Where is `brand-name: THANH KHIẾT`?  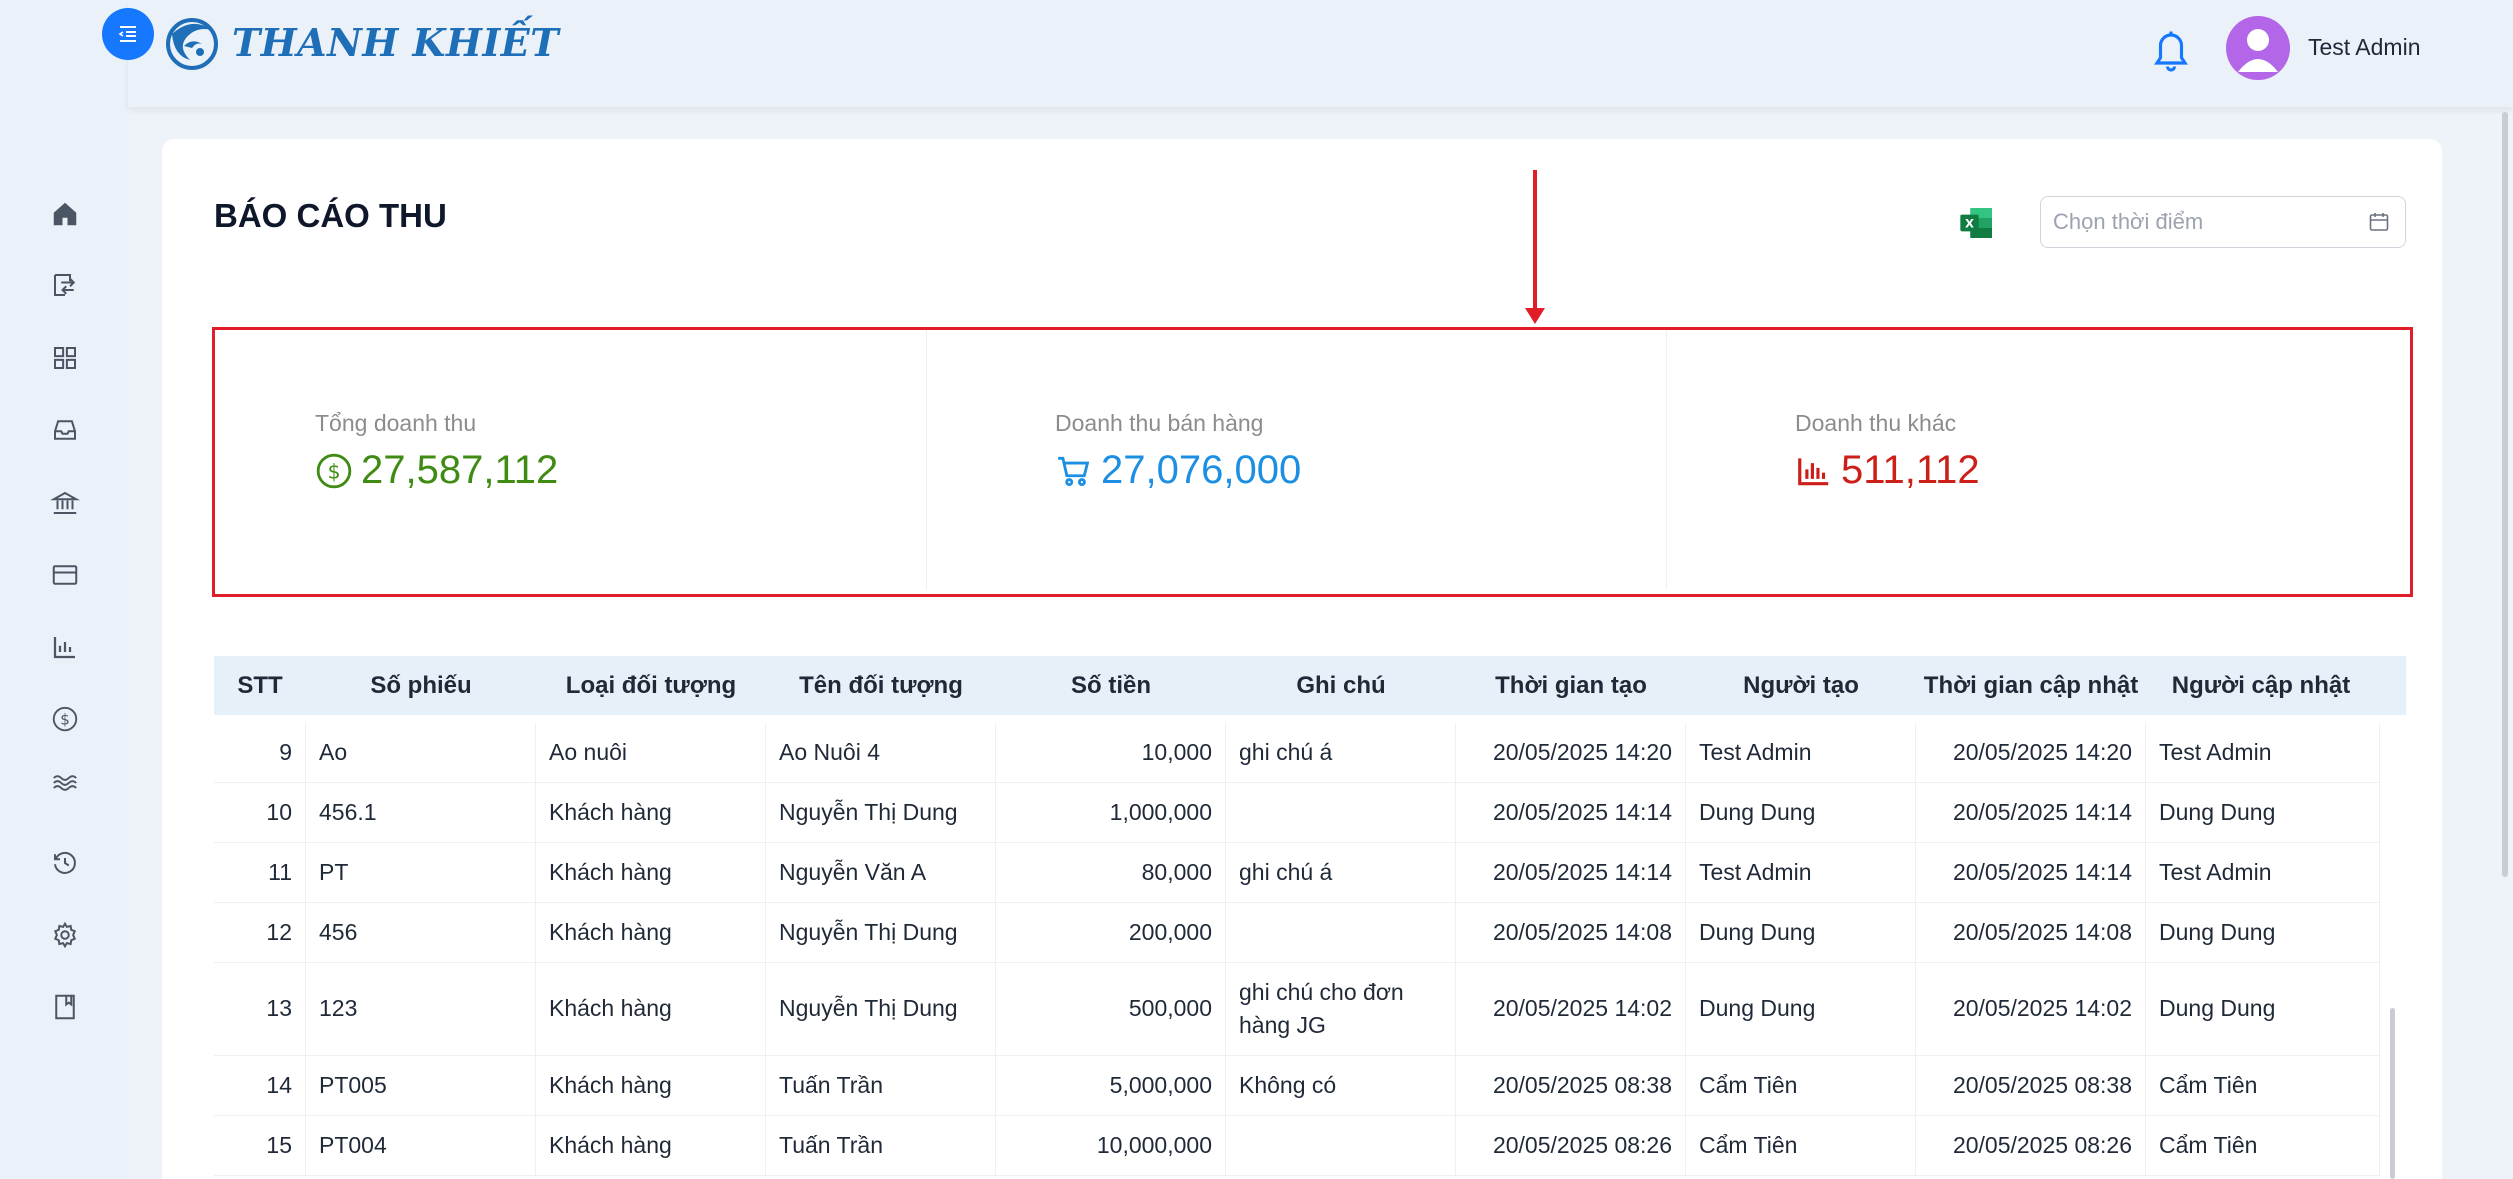 brand-name: THANH KHIẾT is located at coordinates (395, 42).